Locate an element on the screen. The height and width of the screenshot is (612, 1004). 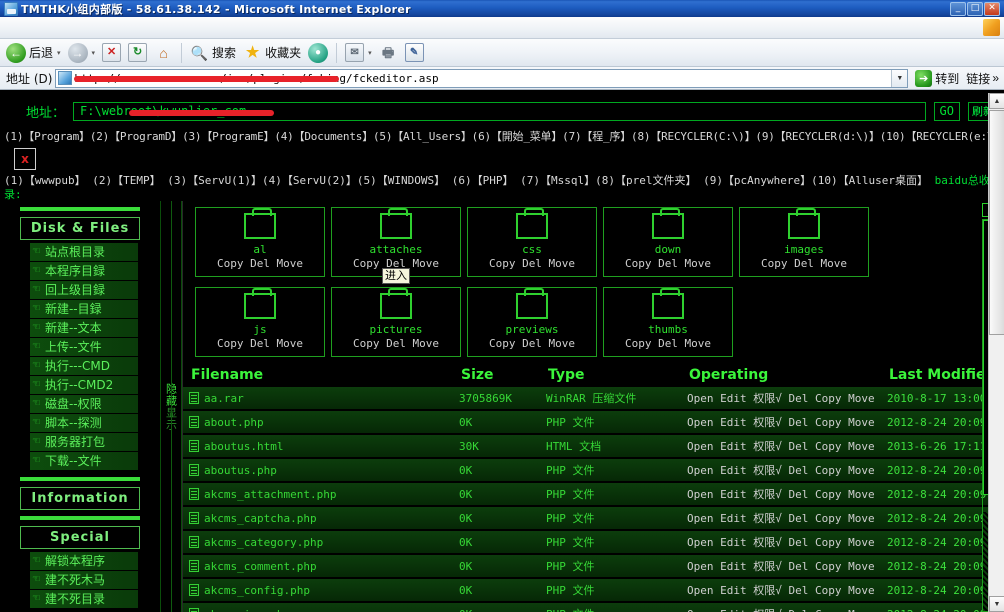
filename-text: aa.rar is located at coordinates (224, 398).